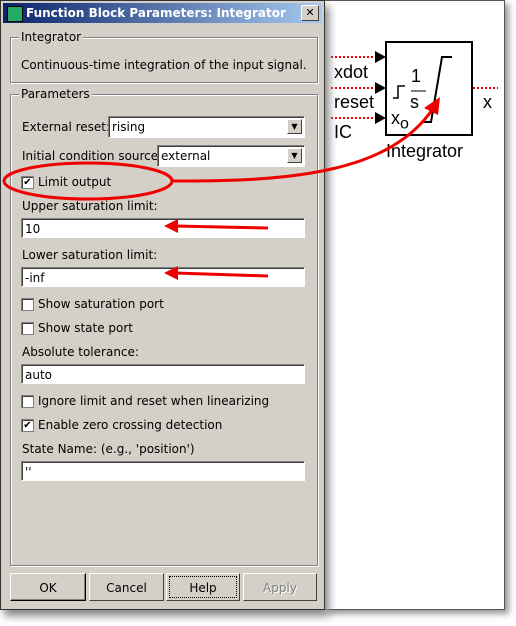 The image size is (516, 626). What do you see at coordinates (280, 587) in the screenshot?
I see `apply-button: Apply` at bounding box center [280, 587].